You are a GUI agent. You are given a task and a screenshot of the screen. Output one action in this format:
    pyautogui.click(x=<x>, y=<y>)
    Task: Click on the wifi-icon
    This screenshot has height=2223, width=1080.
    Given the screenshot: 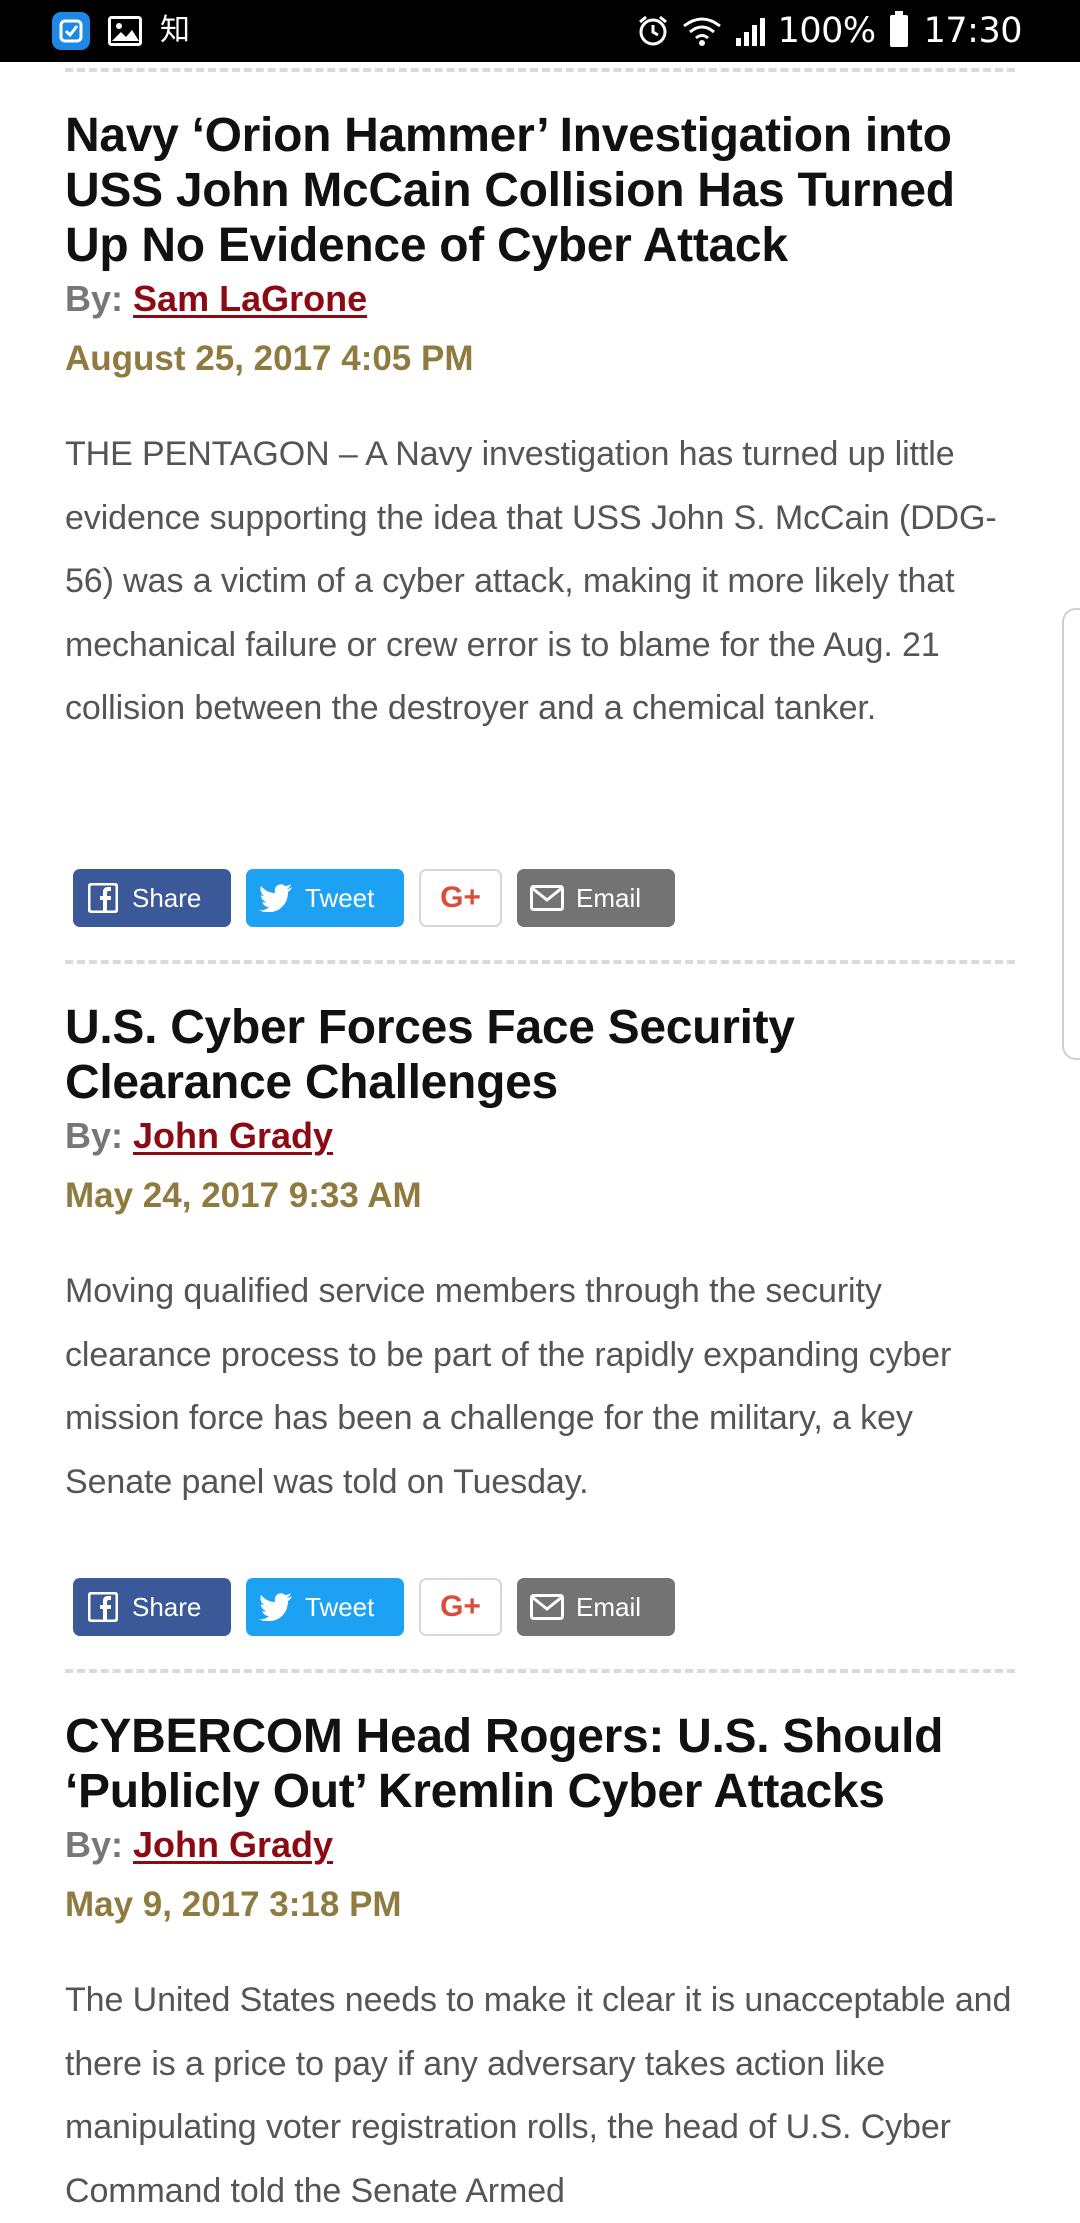 What is the action you would take?
    pyautogui.click(x=701, y=31)
    